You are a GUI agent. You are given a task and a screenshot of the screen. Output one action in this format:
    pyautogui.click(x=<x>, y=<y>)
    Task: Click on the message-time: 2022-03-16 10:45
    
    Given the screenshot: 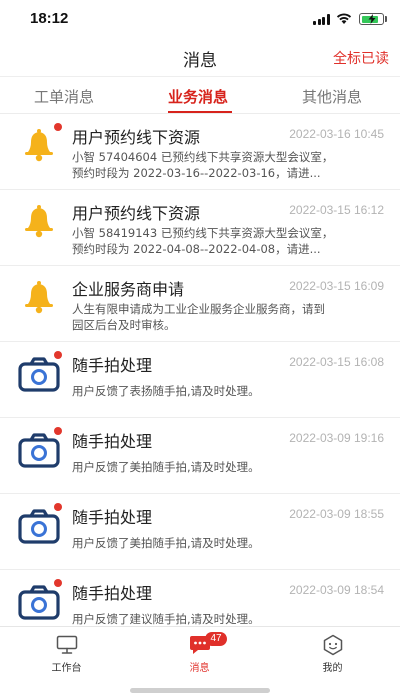 What is the action you would take?
    pyautogui.click(x=336, y=134)
    